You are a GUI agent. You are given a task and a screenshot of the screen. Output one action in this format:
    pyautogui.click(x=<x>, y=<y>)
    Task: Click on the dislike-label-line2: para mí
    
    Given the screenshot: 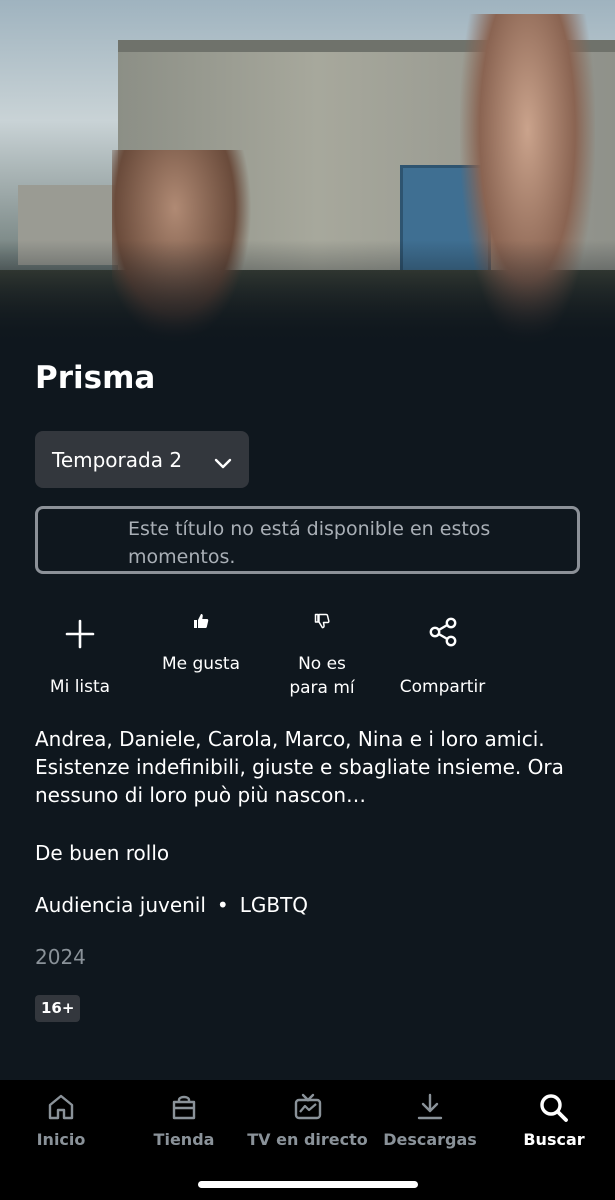 What is the action you would take?
    pyautogui.click(x=322, y=688)
    